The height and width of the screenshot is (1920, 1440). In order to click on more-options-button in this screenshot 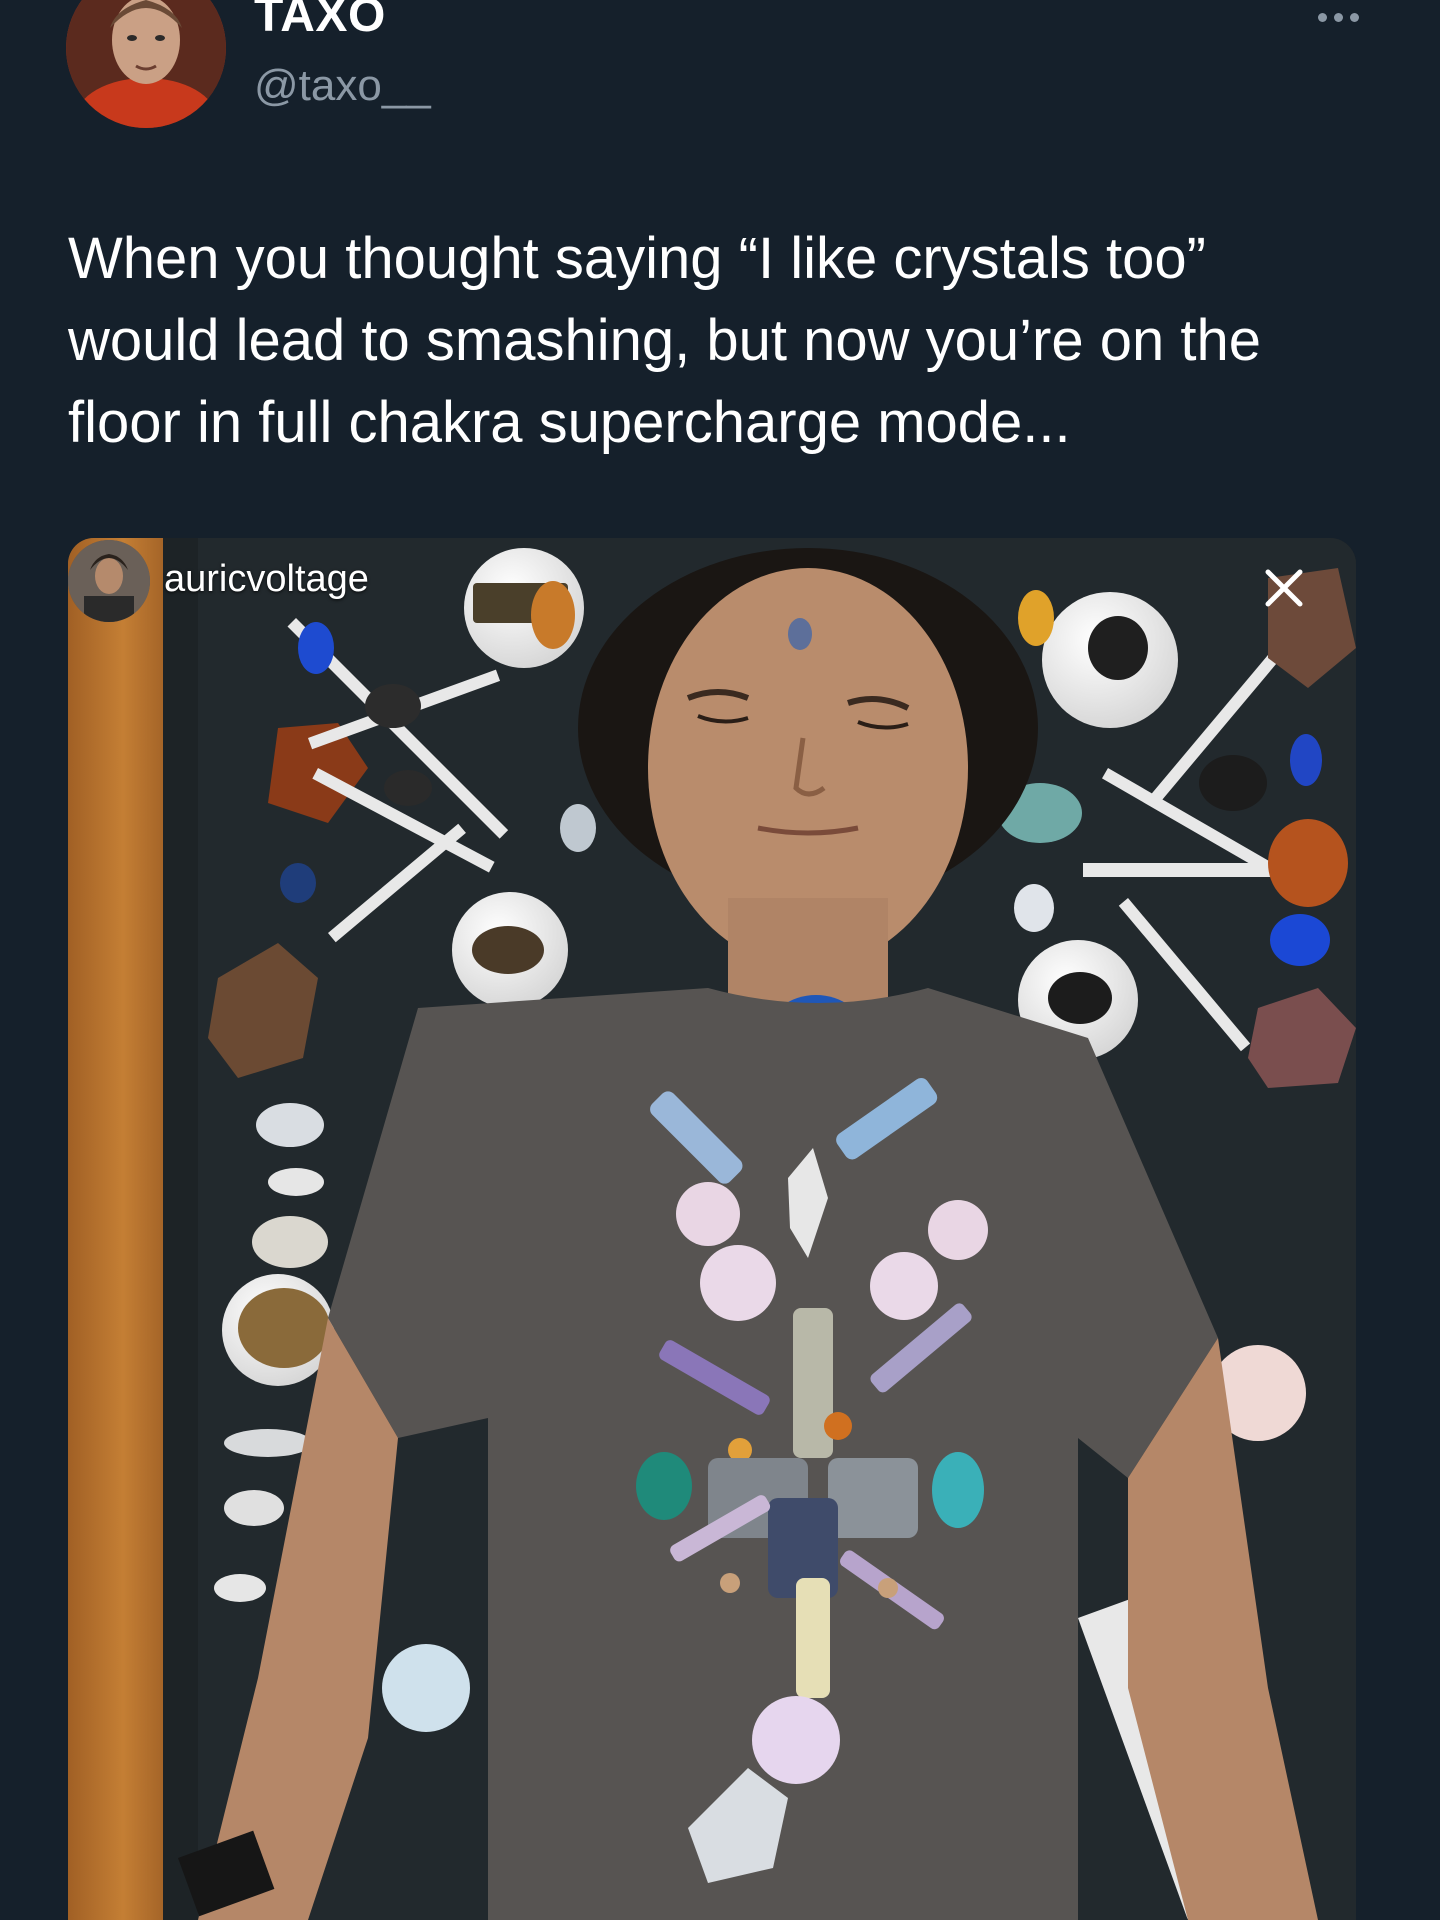, I will do `click(1338, 17)`.